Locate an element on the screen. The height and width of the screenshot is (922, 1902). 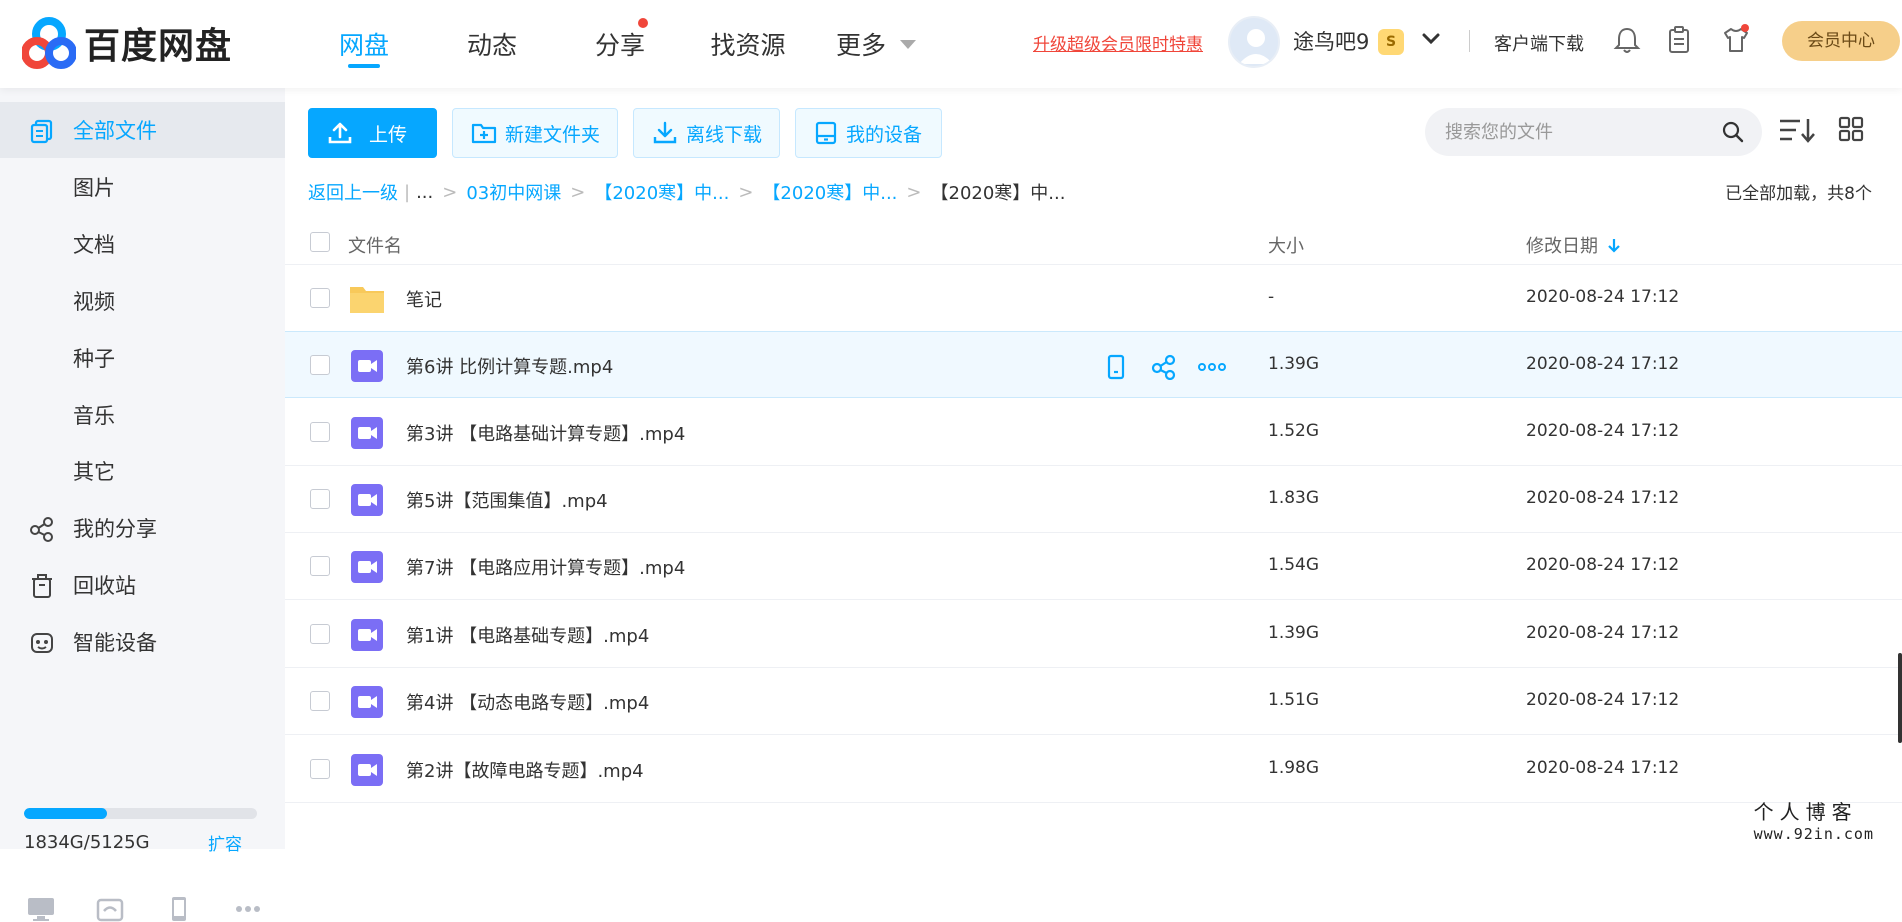
search-icon is located at coordinates (1733, 132).